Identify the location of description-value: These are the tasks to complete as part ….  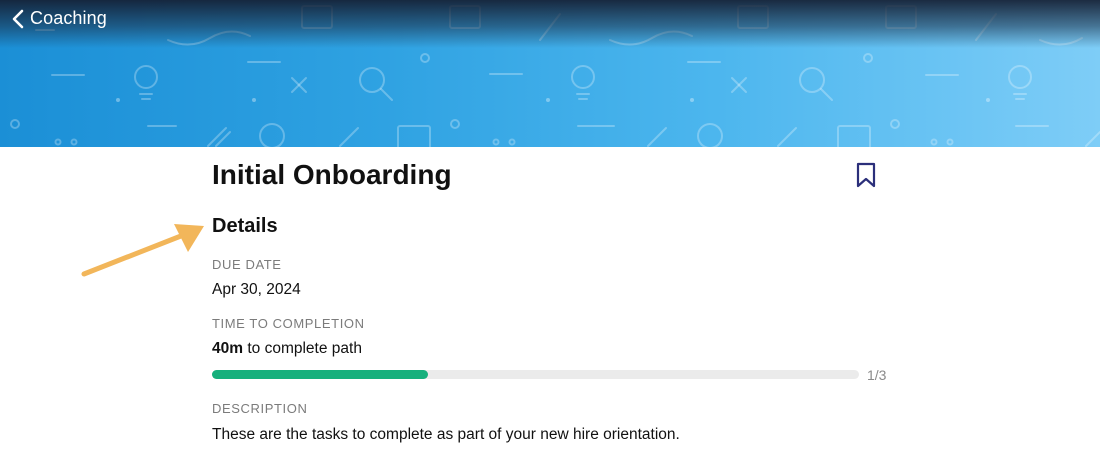
(446, 434).